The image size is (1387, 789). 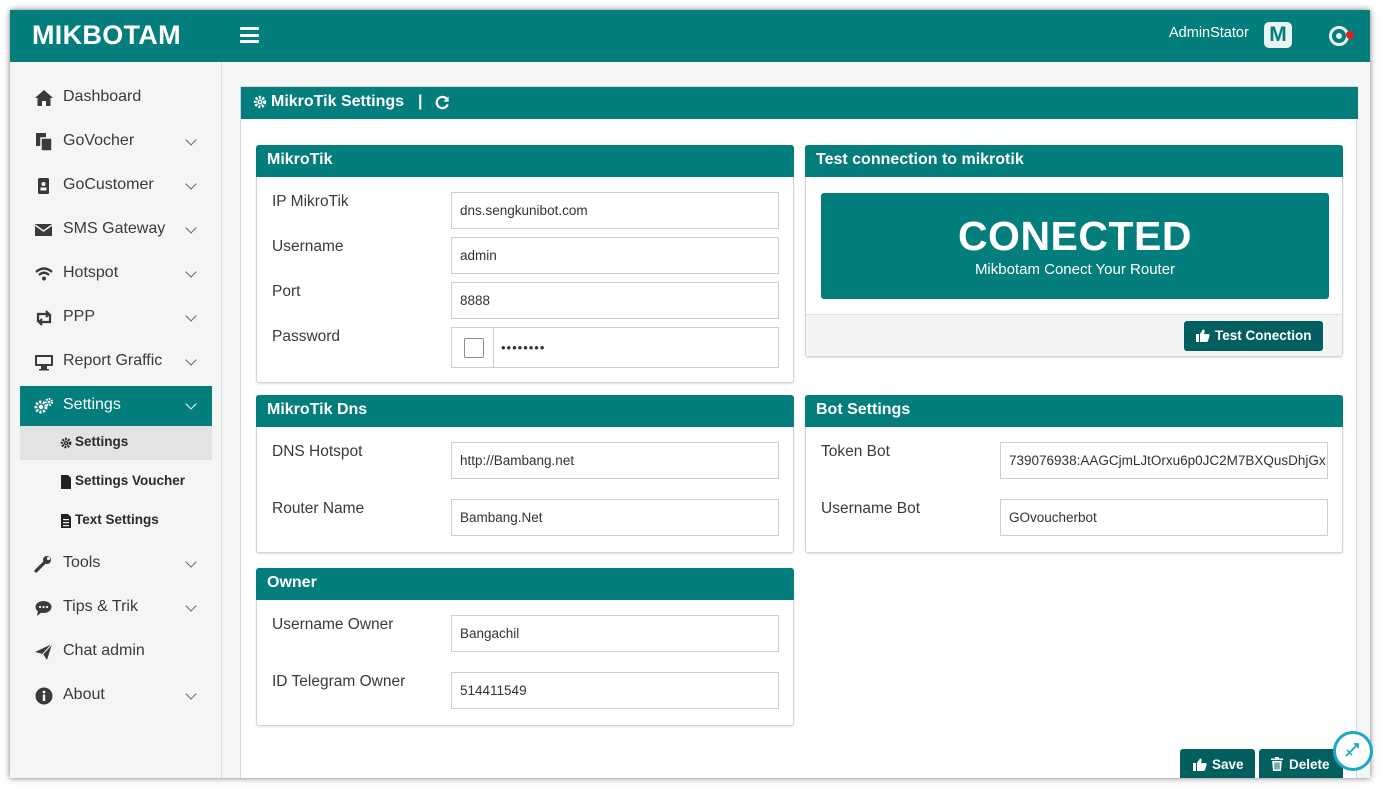 What do you see at coordinates (66, 482) in the screenshot?
I see `file-icon` at bounding box center [66, 482].